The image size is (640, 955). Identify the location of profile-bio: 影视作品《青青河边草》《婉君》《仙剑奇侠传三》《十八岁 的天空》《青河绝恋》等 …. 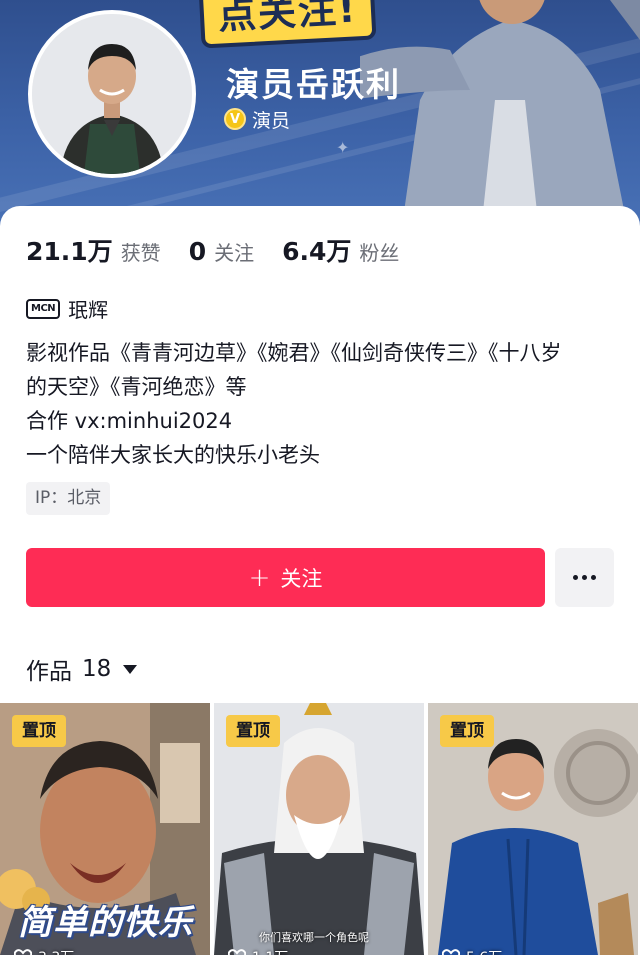
(321, 404).